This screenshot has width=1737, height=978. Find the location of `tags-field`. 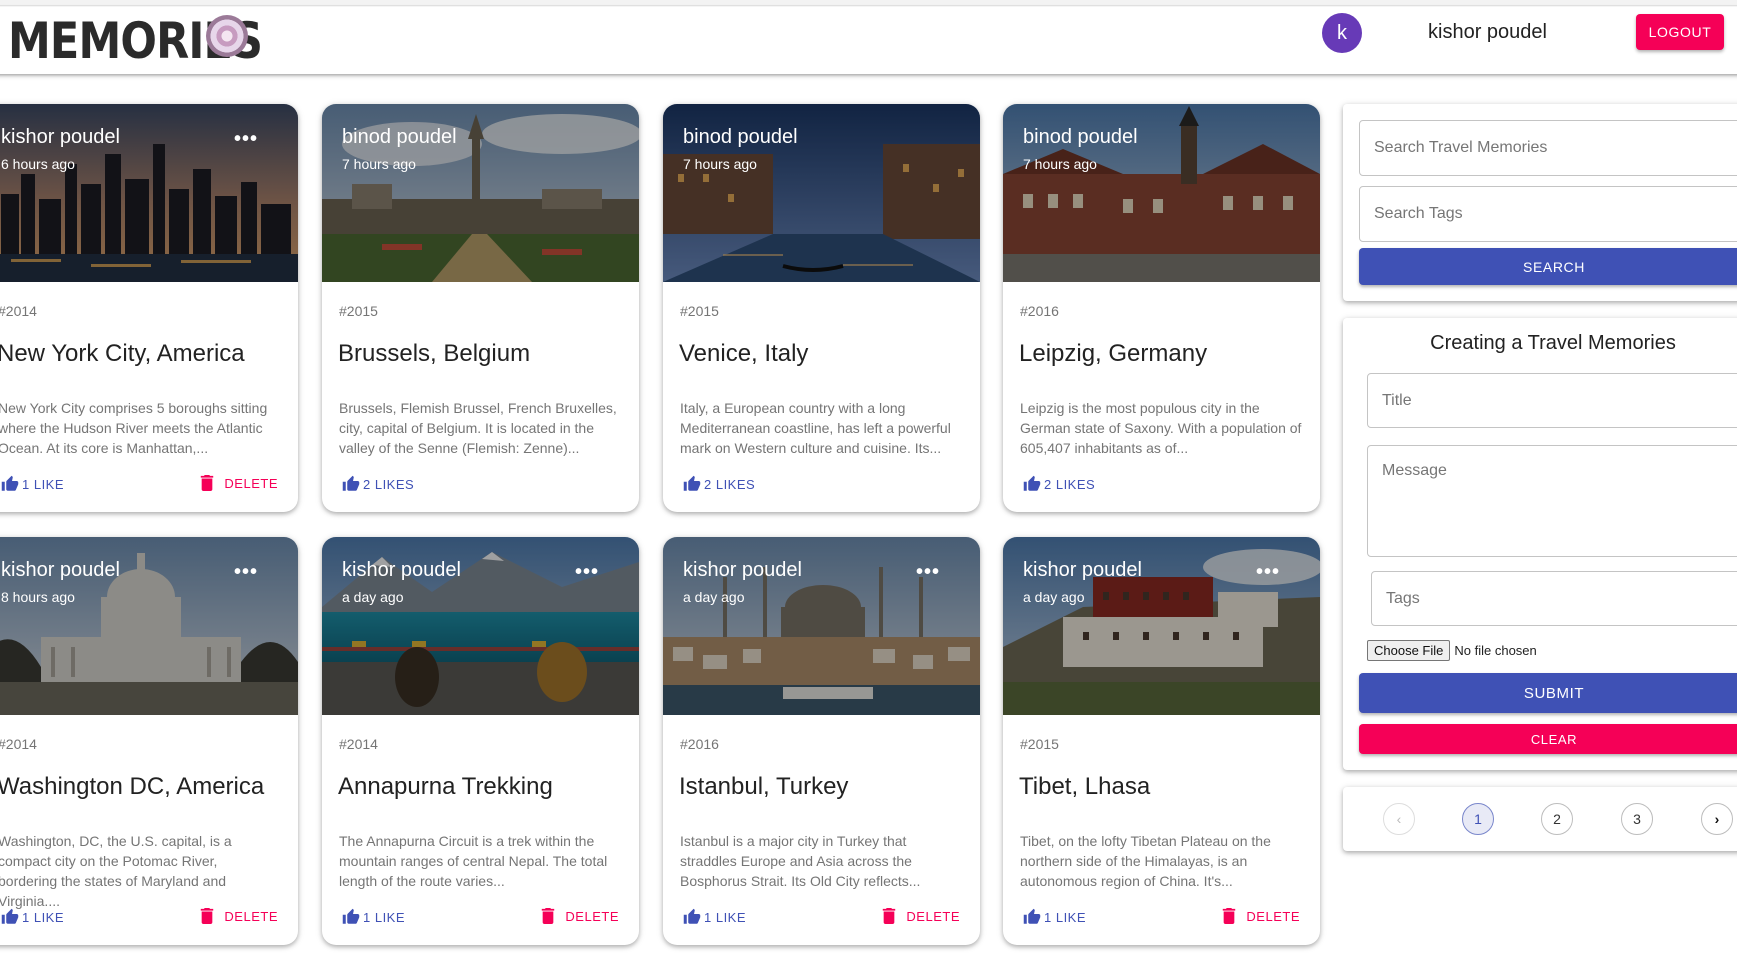

tags-field is located at coordinates (1554, 598).